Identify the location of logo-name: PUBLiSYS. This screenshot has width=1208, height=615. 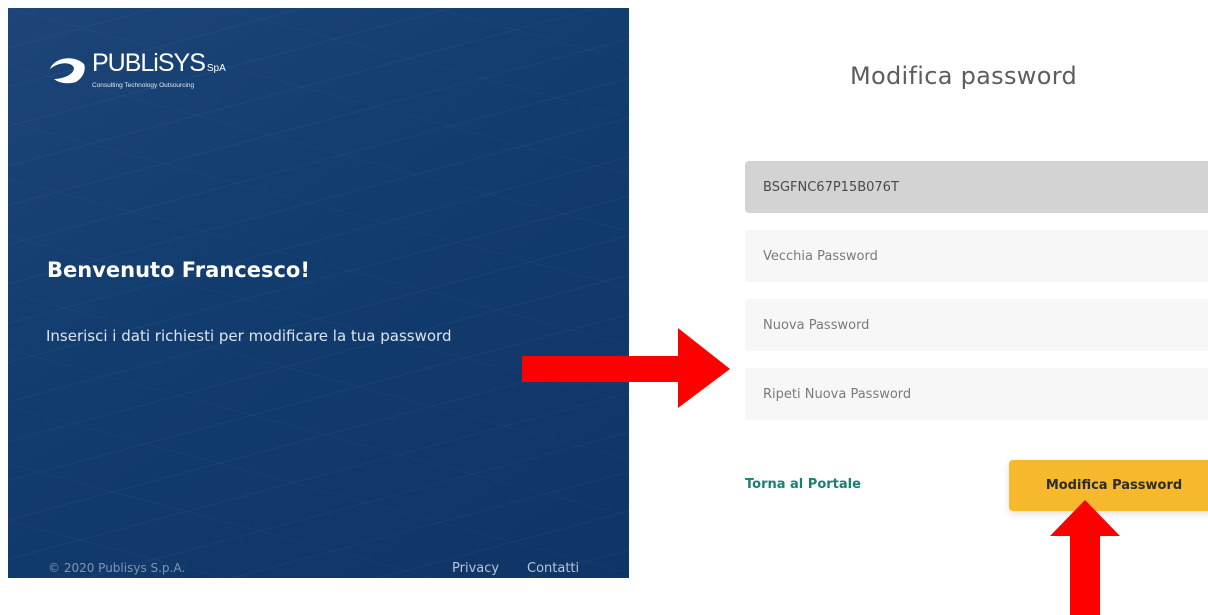
(149, 63).